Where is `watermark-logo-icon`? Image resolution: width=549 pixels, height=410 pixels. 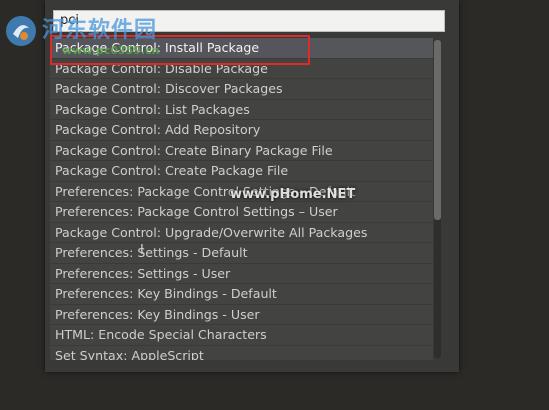 watermark-logo-icon is located at coordinates (21, 31).